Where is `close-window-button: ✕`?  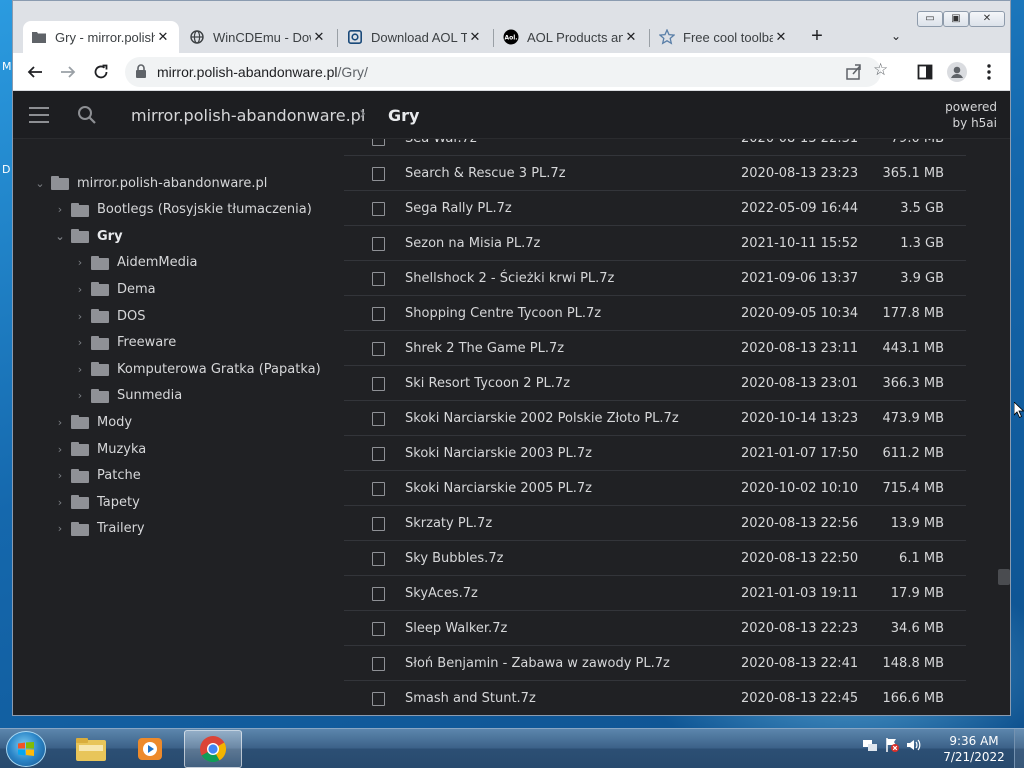
close-window-button: ✕ is located at coordinates (987, 19).